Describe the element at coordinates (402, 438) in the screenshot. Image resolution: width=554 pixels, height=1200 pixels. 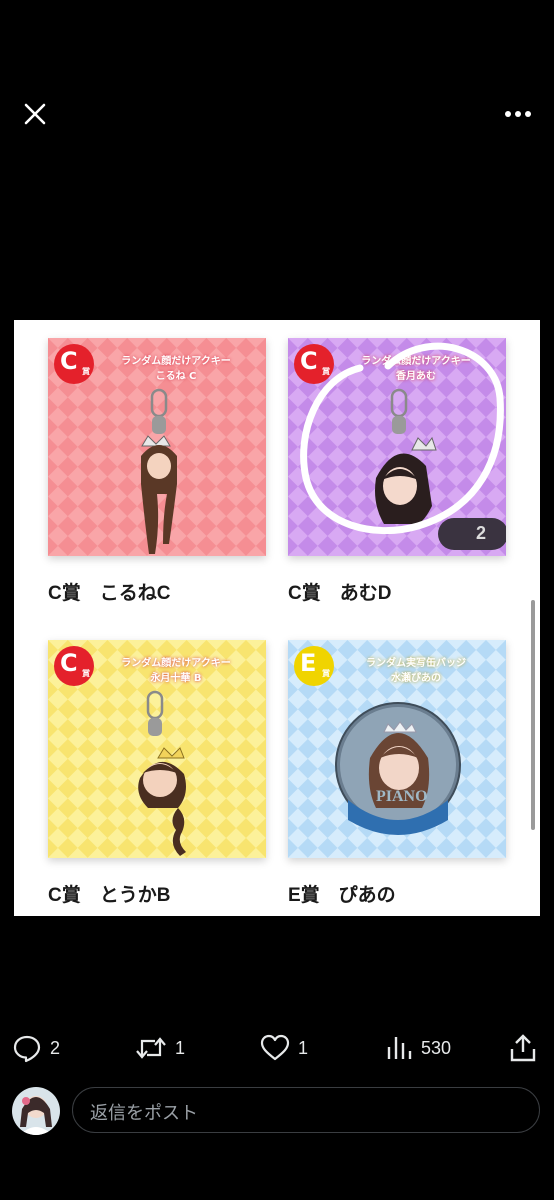
I see `hand-drawn-circle-annotation` at that location.